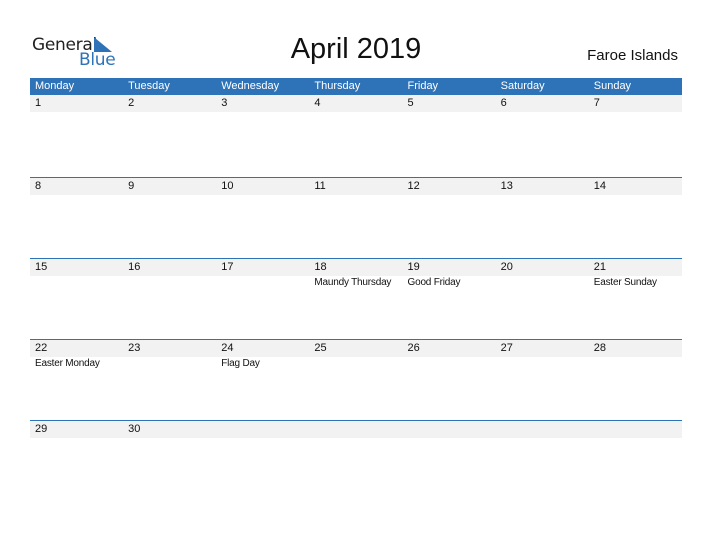  I want to click on holiday-label: Maundy Thursday, so click(353, 282).